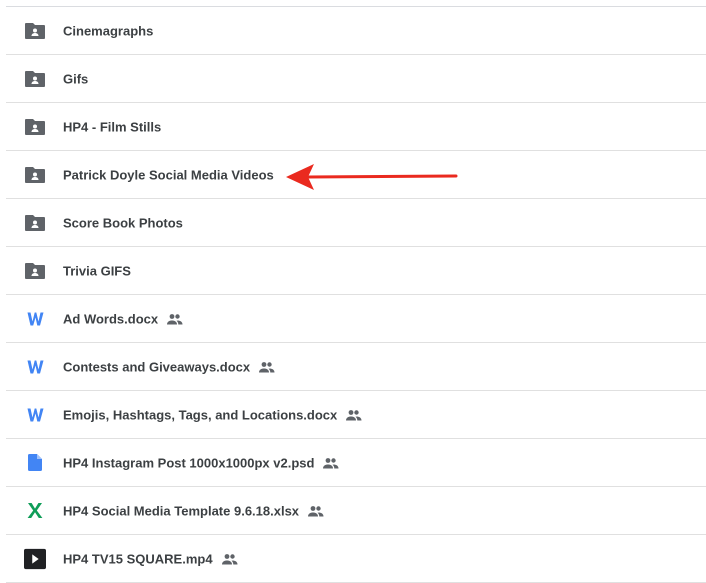 The height and width of the screenshot is (583, 706). What do you see at coordinates (356, 223) in the screenshot?
I see `file-row: Score Book Photos` at bounding box center [356, 223].